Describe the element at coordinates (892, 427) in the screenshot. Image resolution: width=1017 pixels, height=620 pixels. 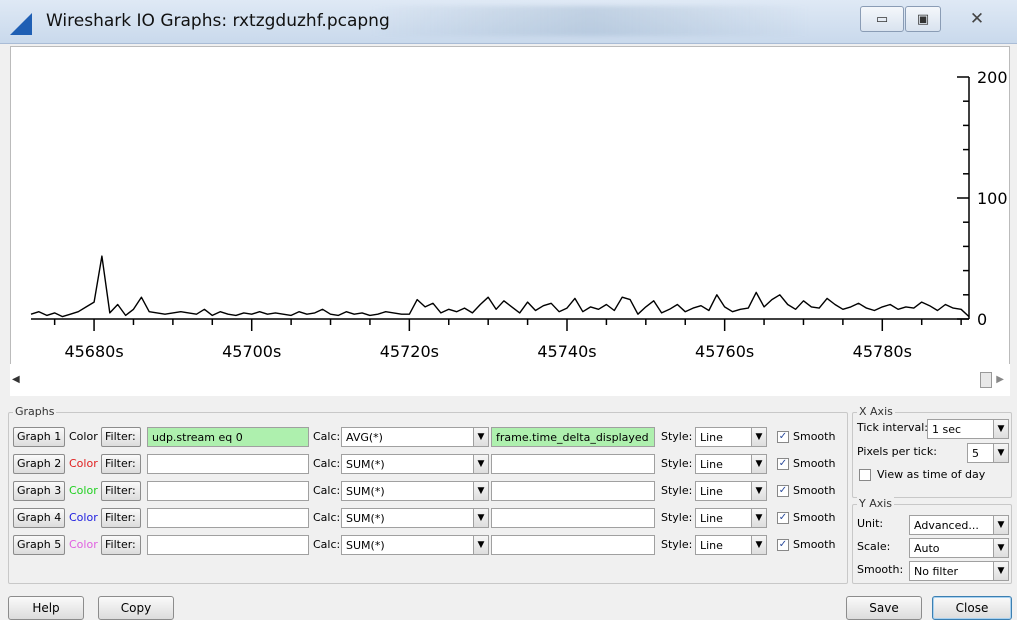
I see `tick-interval-label: Tick interval:` at that location.